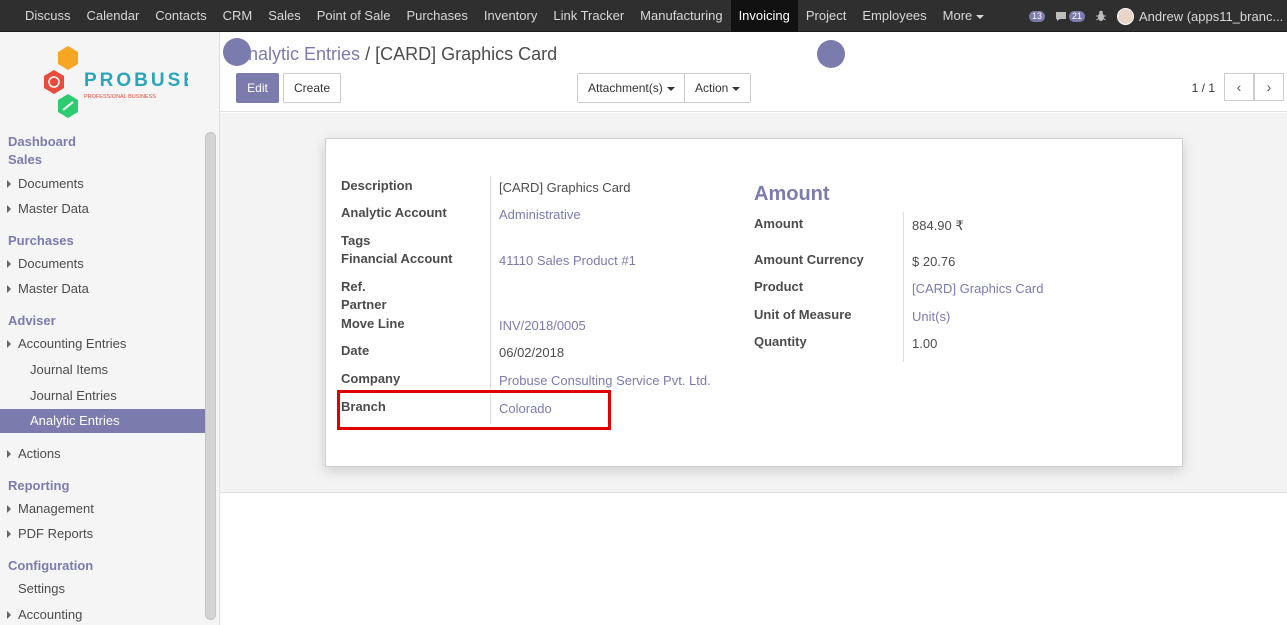 This screenshot has width=1287, height=625. I want to click on chat-icon, so click(1060, 16).